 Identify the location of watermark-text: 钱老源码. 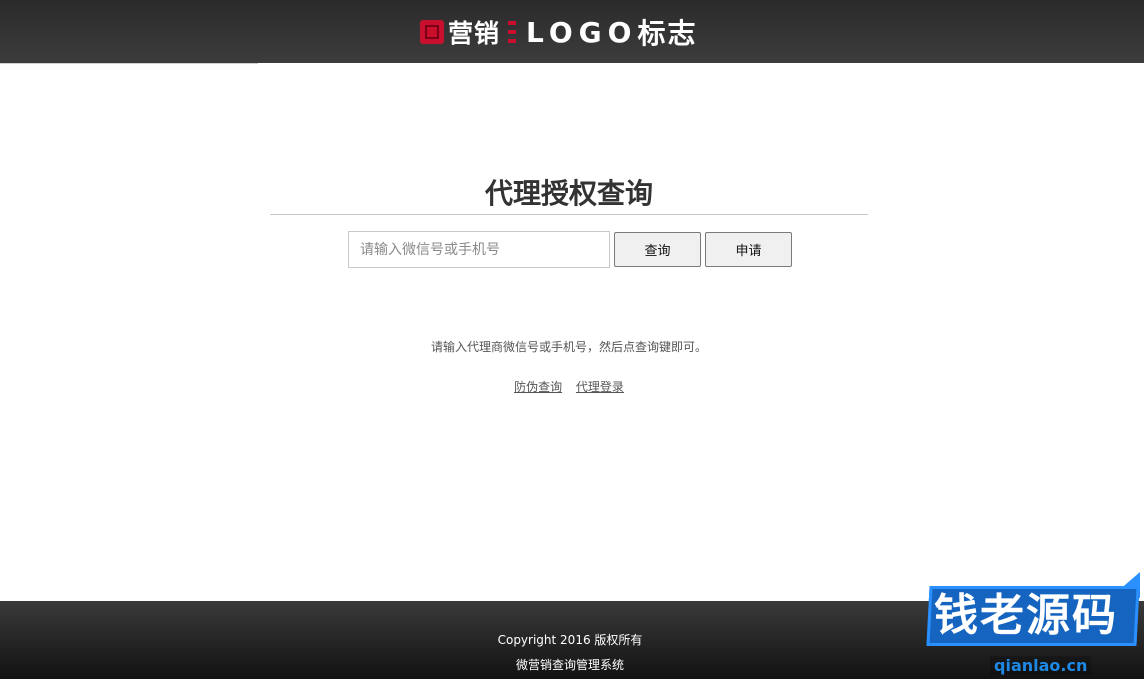
(1026, 615).